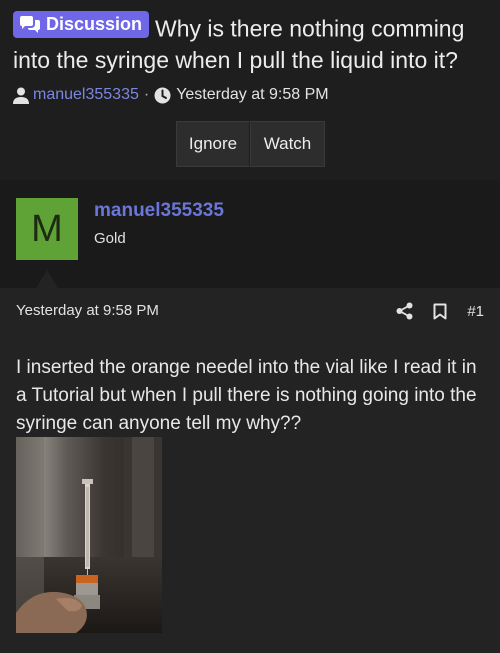  I want to click on post-date: Yesterday at 9:58 PM, so click(87, 310).